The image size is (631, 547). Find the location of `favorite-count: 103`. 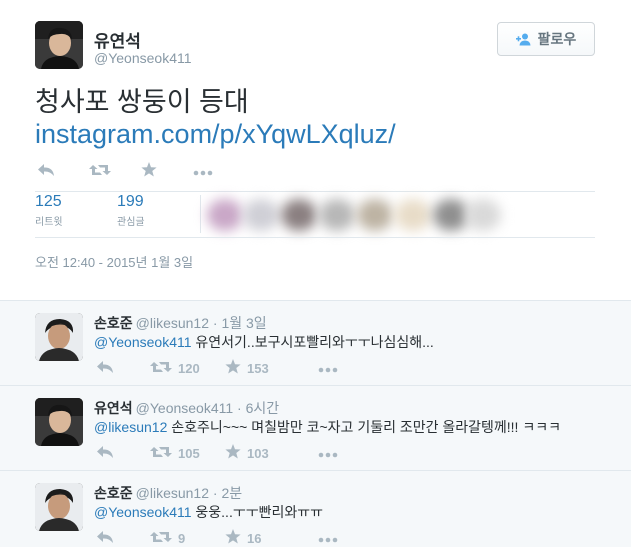

favorite-count: 103 is located at coordinates (258, 453).